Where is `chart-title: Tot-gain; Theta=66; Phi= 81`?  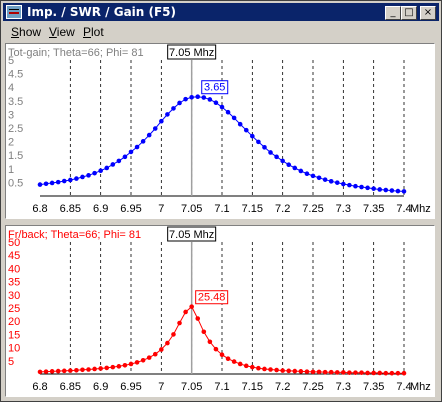
chart-title: Tot-gain; Theta=66; Phi= 81 is located at coordinates (76, 53).